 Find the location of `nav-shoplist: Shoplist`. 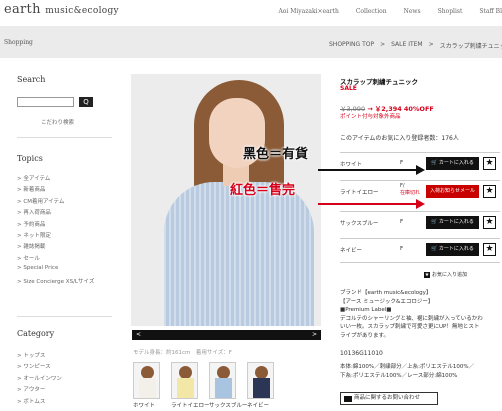

nav-shoplist: Shoplist is located at coordinates (450, 11).